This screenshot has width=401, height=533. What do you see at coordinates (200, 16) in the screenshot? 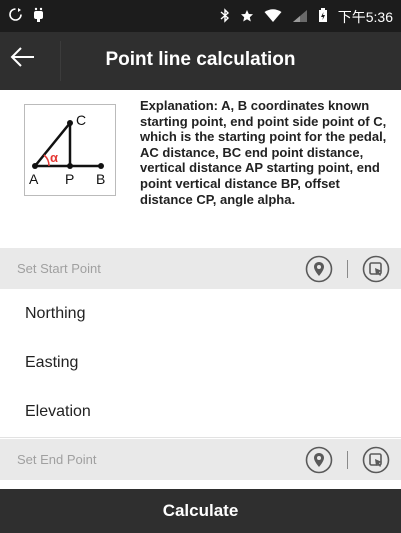
I see `status-bar: 下午5:36` at bounding box center [200, 16].